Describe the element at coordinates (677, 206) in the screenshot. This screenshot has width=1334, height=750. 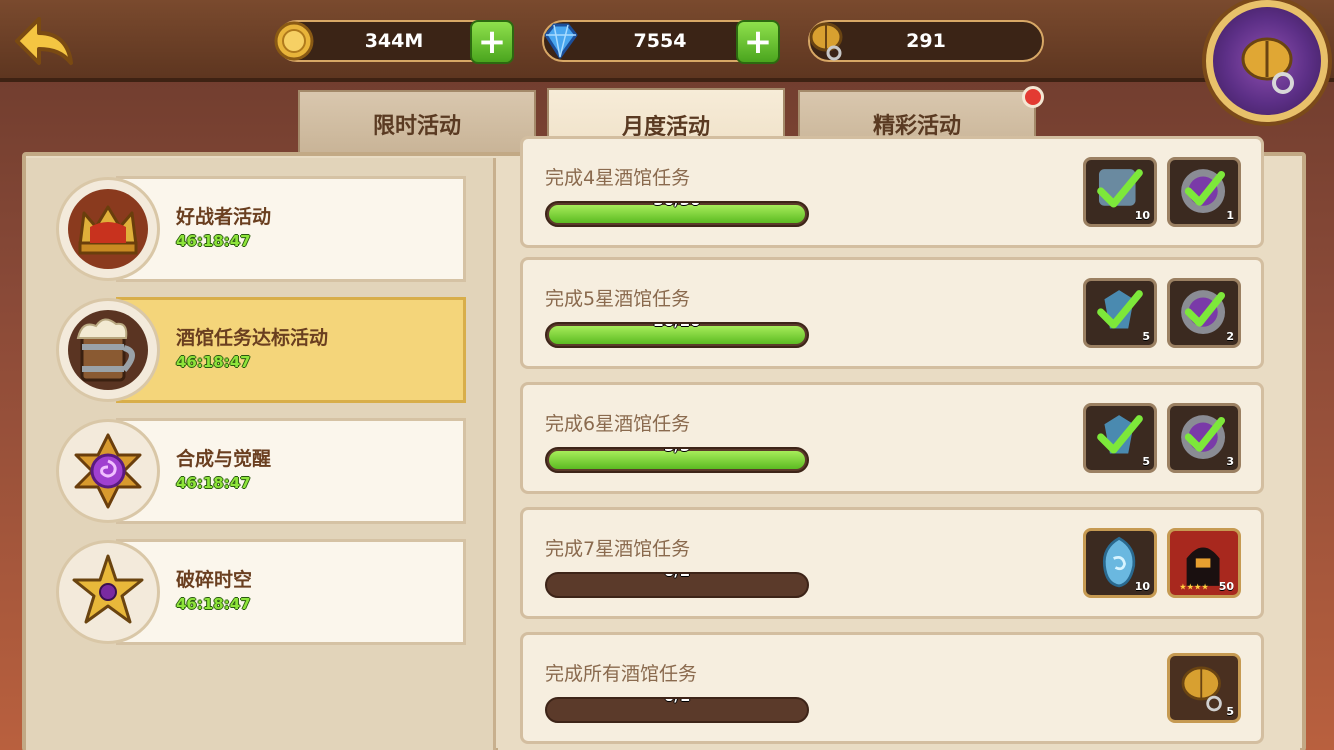
I see `progress-text: 30/30` at that location.